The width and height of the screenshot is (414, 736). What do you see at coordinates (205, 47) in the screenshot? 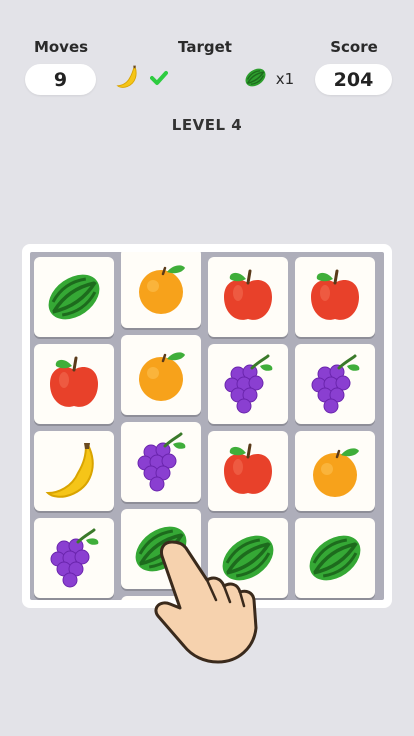
I see `target-label: Target` at bounding box center [205, 47].